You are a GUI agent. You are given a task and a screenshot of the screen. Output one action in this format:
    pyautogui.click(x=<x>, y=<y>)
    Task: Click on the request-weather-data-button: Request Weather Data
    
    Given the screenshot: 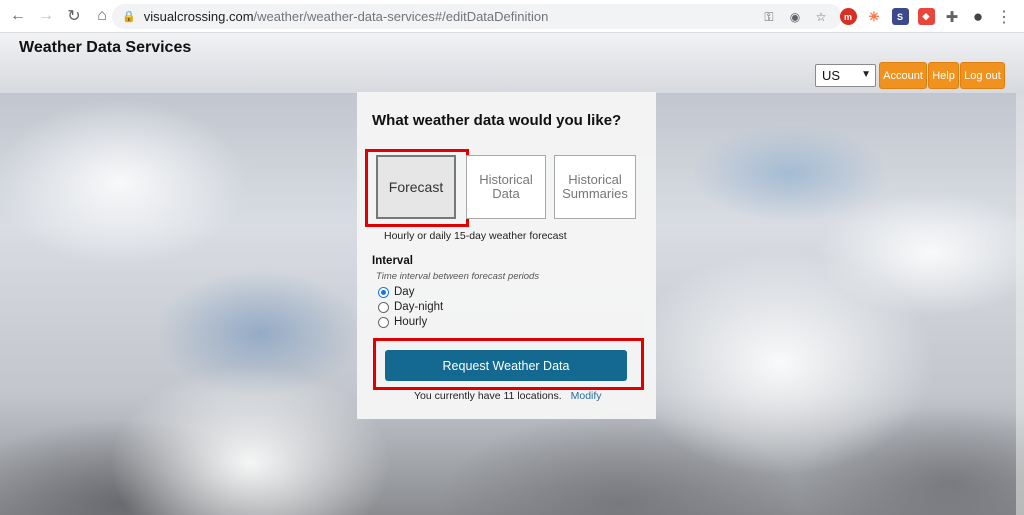 What is the action you would take?
    pyautogui.click(x=506, y=365)
    